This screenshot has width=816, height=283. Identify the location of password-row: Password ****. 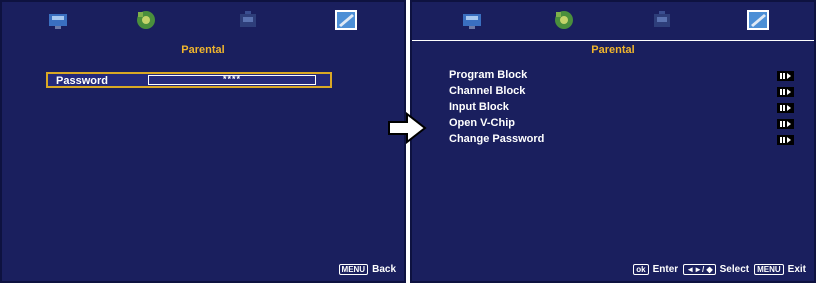
(189, 80).